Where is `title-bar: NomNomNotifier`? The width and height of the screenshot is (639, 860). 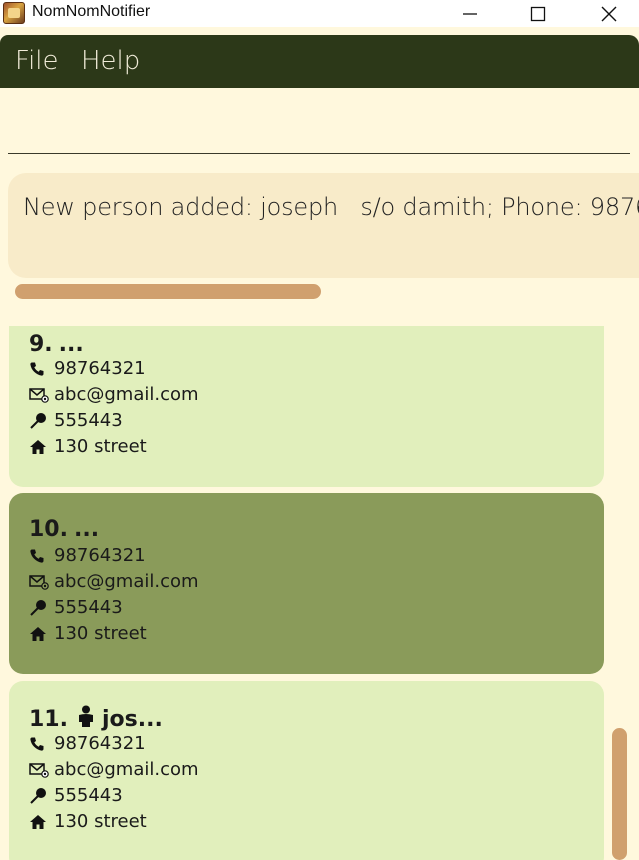 title-bar: NomNomNotifier is located at coordinates (319, 13).